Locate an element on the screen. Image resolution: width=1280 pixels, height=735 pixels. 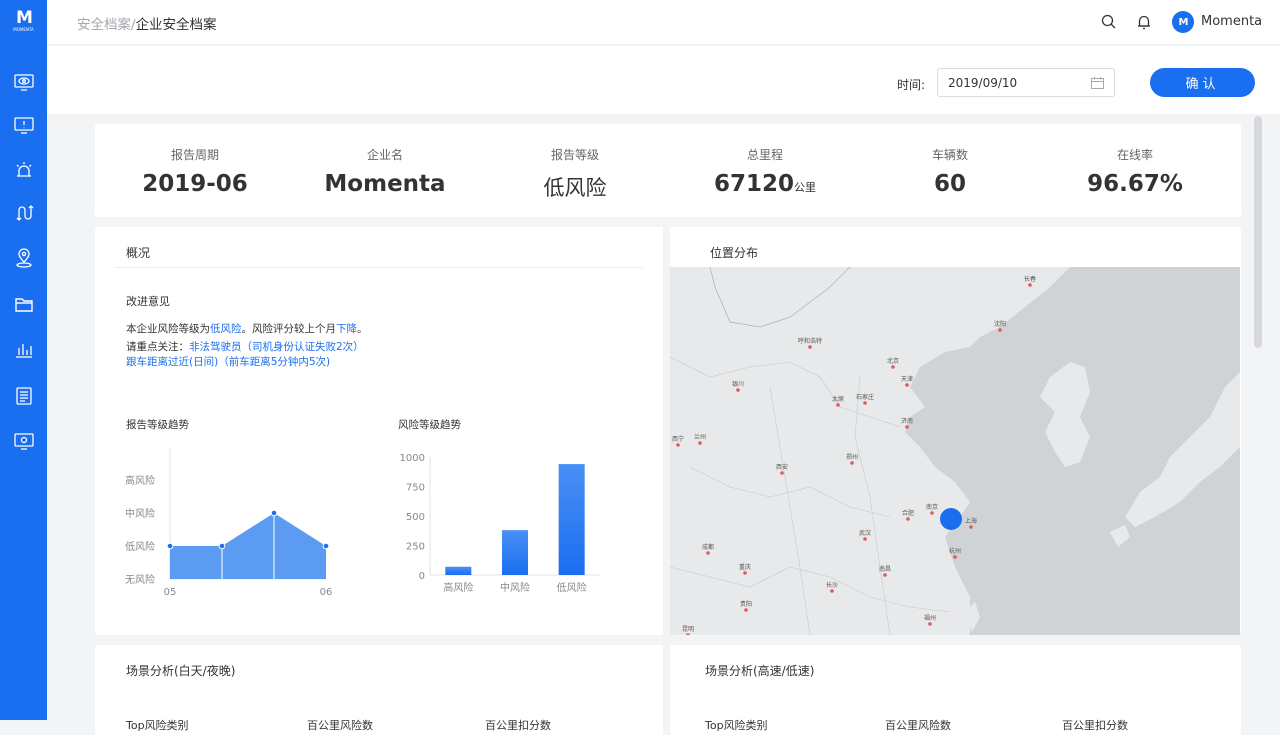
y-tick-label: 250 is located at coordinates (415, 547).